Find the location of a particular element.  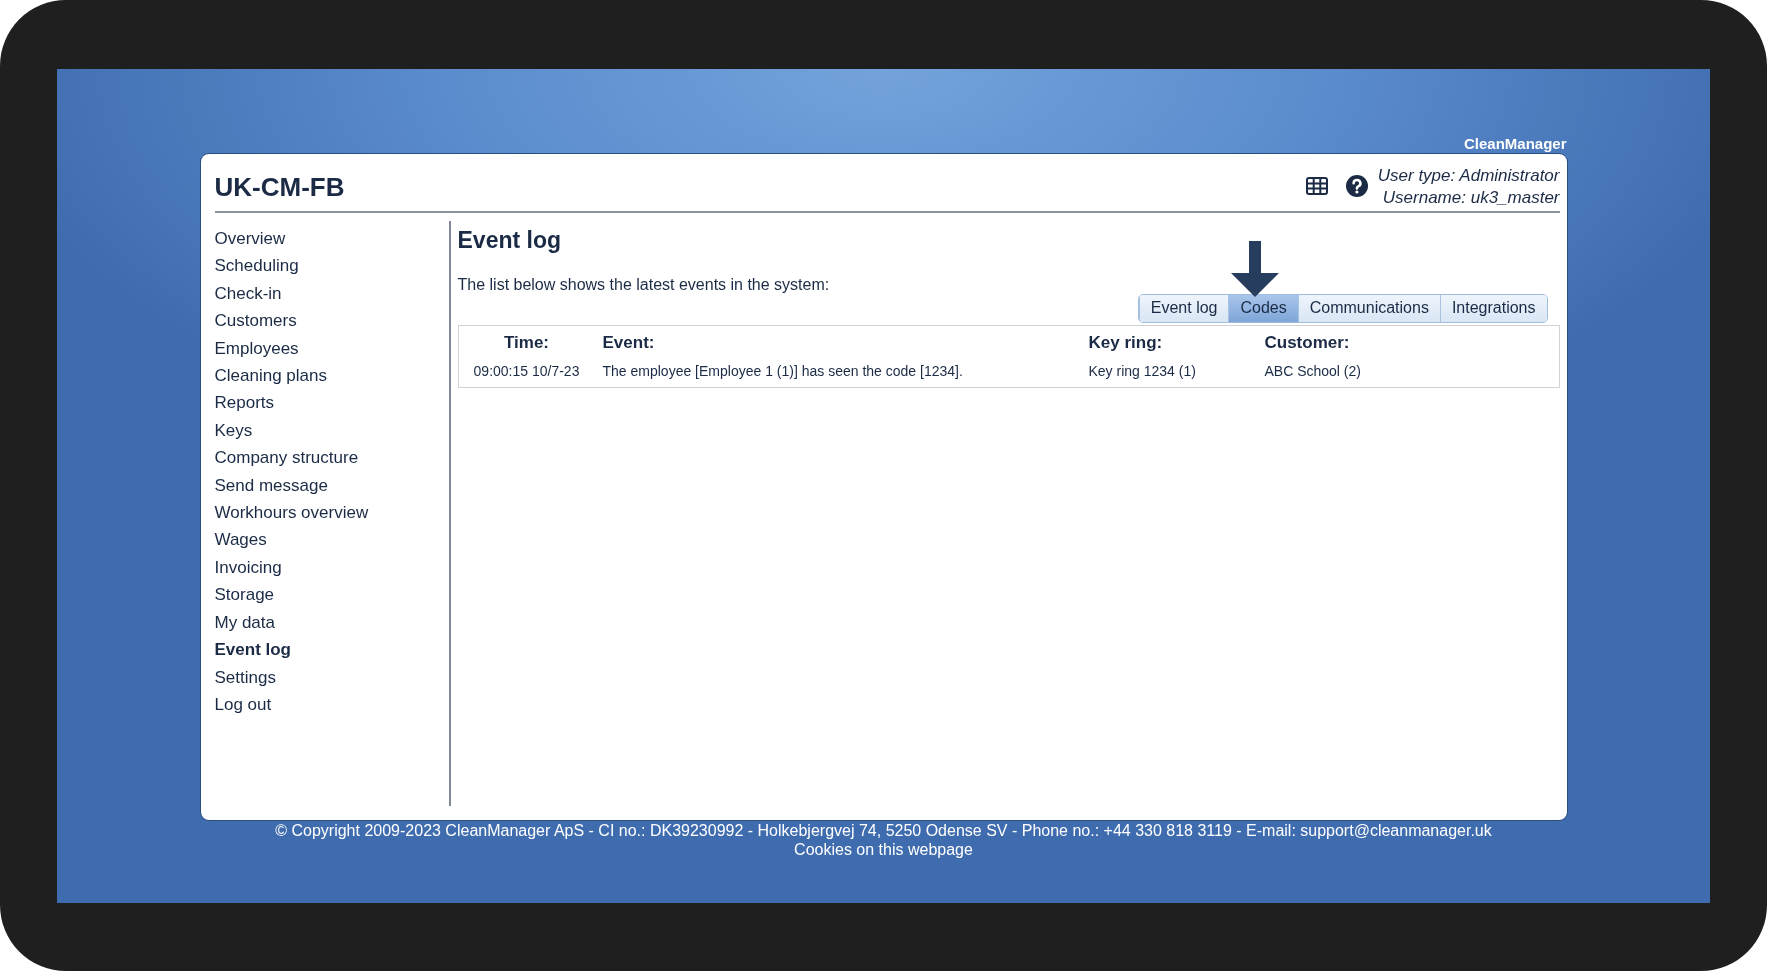

username-label: Username: uk3_master is located at coordinates (1471, 198).